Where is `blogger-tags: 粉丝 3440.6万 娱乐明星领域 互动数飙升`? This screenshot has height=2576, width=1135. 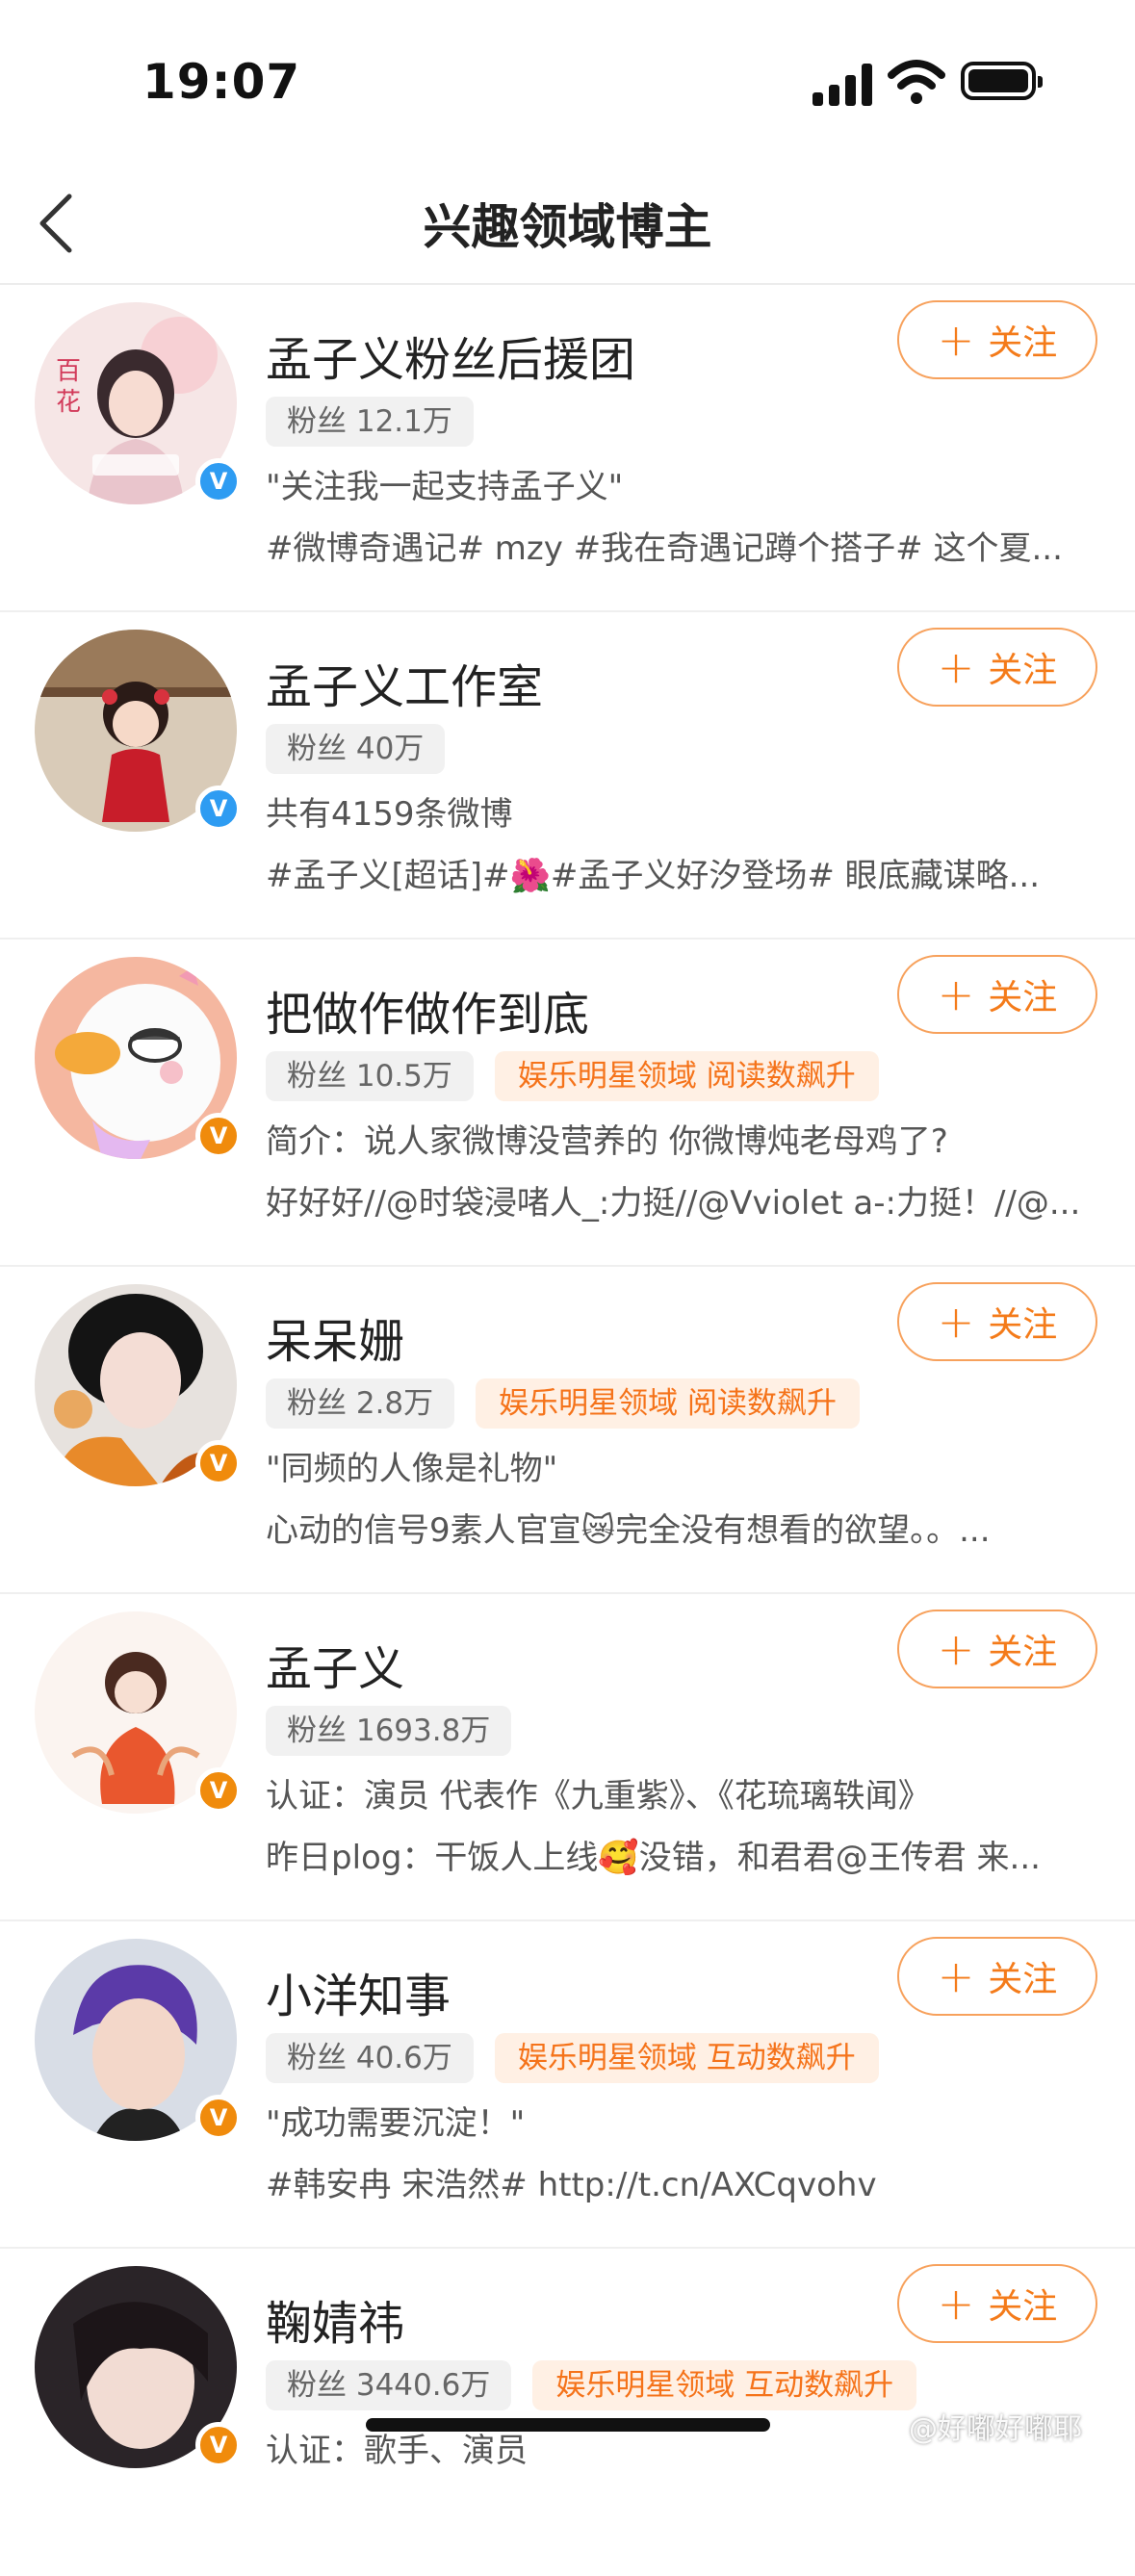 blogger-tags: 粉丝 3440.6万 娱乐明星领域 互动数飙升 is located at coordinates (591, 2385).